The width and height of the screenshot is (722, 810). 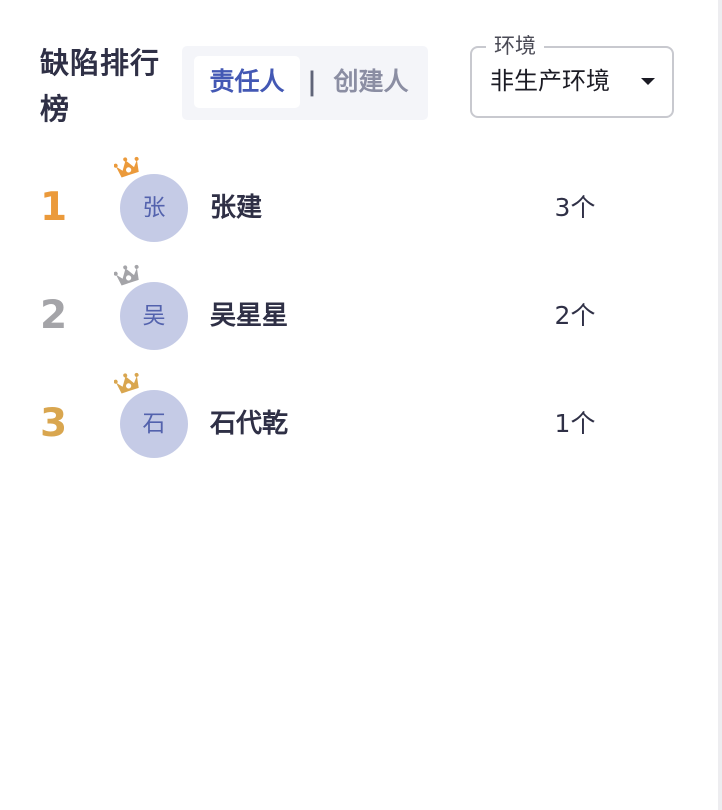 I want to click on avatar: 张, so click(x=154, y=208).